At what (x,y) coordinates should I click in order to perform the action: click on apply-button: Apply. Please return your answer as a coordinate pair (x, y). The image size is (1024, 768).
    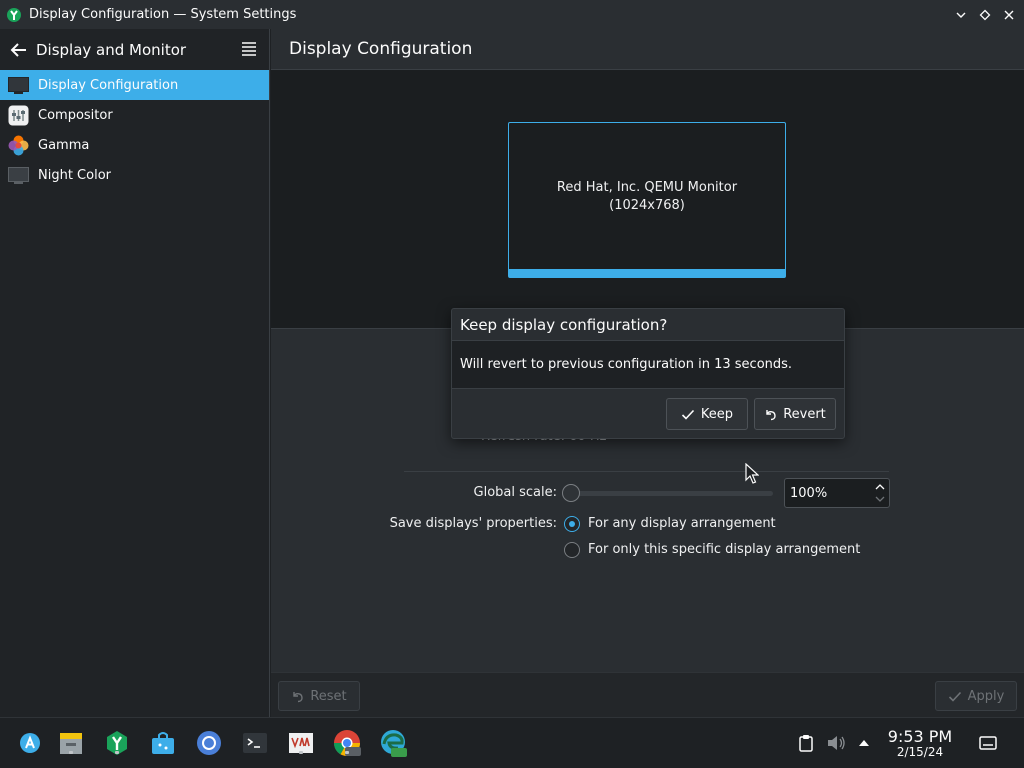
    Looking at the image, I should click on (976, 696).